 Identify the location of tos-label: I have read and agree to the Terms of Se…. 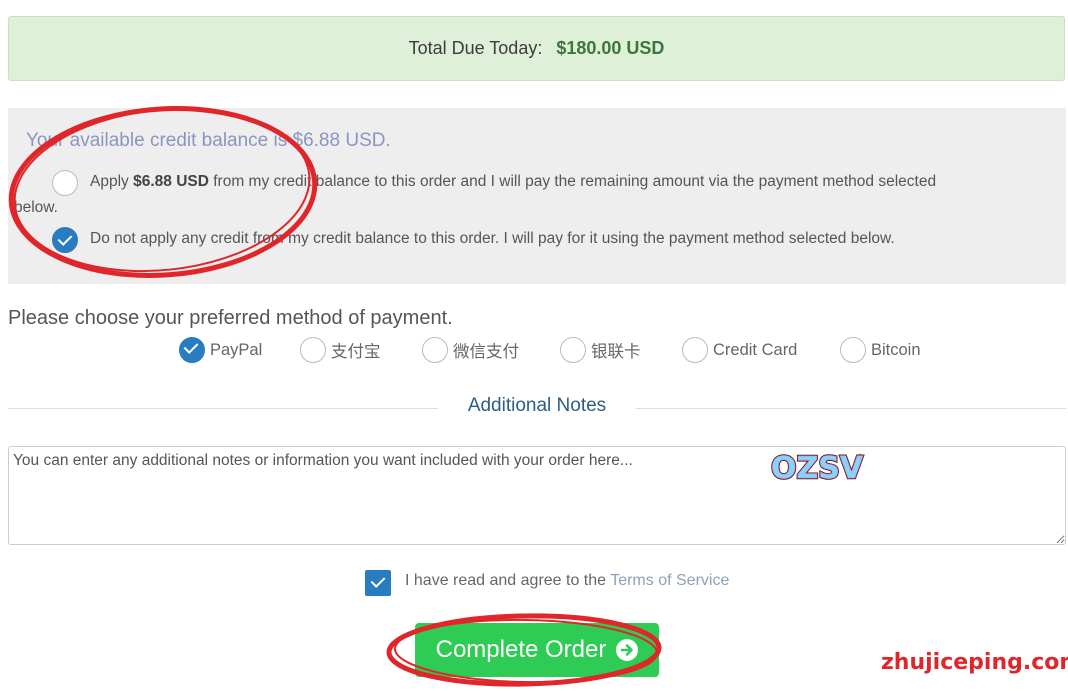
(567, 581).